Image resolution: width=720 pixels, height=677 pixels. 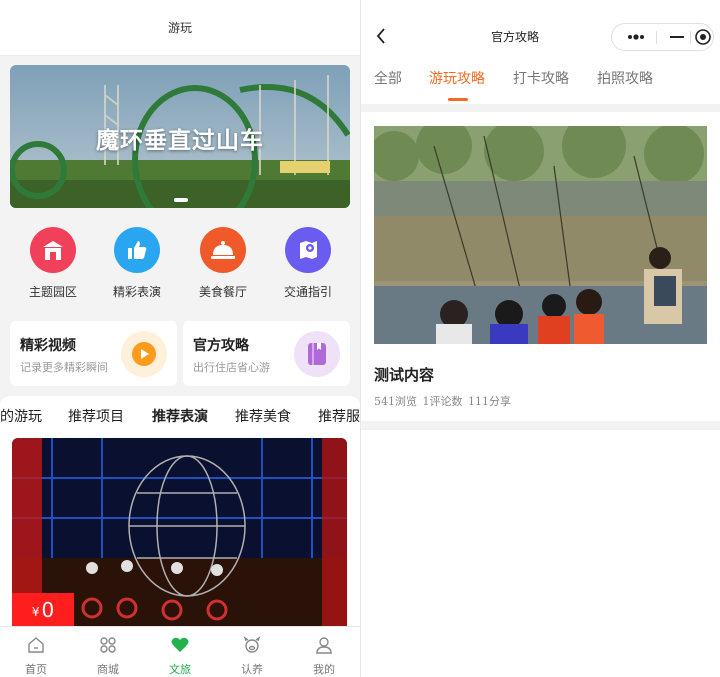 I want to click on video-card: 精彩视频 记录更多精彩瞬间, so click(x=93, y=353).